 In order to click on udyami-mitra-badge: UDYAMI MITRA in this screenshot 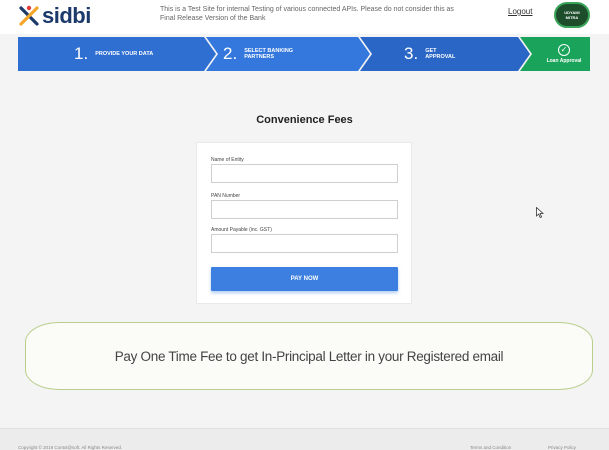, I will do `click(572, 15)`.